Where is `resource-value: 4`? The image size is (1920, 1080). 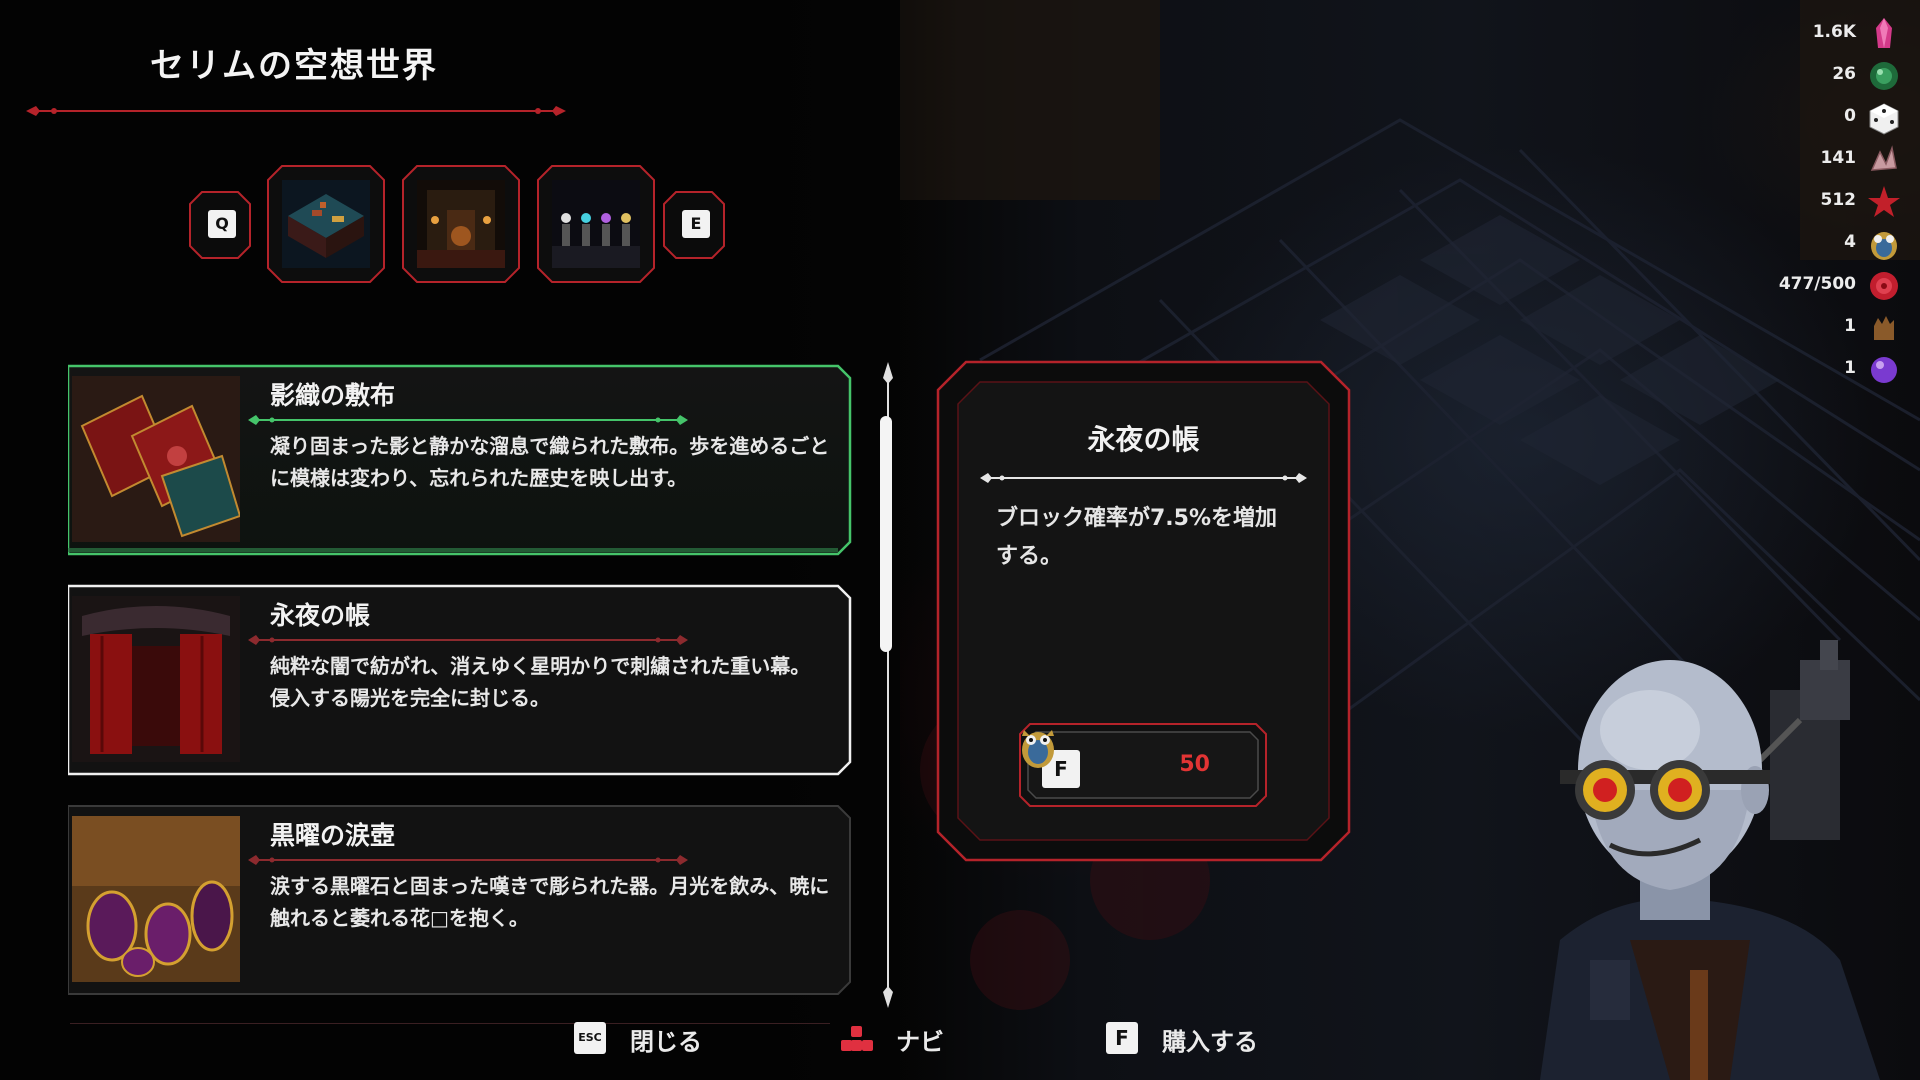
resource-value: 4 is located at coordinates (1850, 242).